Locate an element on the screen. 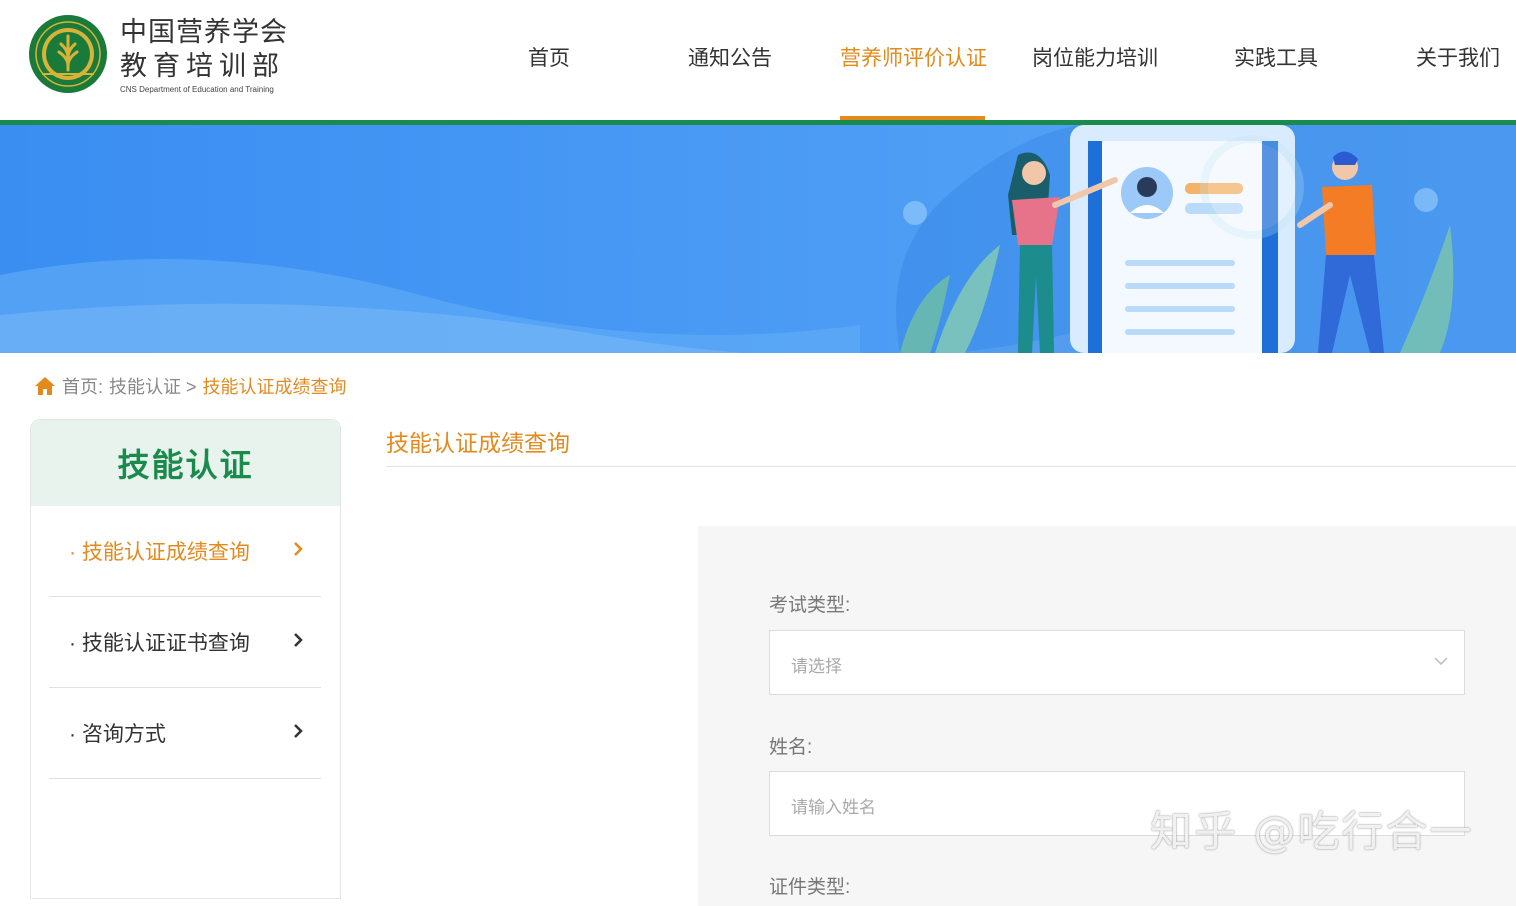 The height and width of the screenshot is (906, 1516). sidebar-item-label: · 技能认证证书查询 is located at coordinates (159, 643).